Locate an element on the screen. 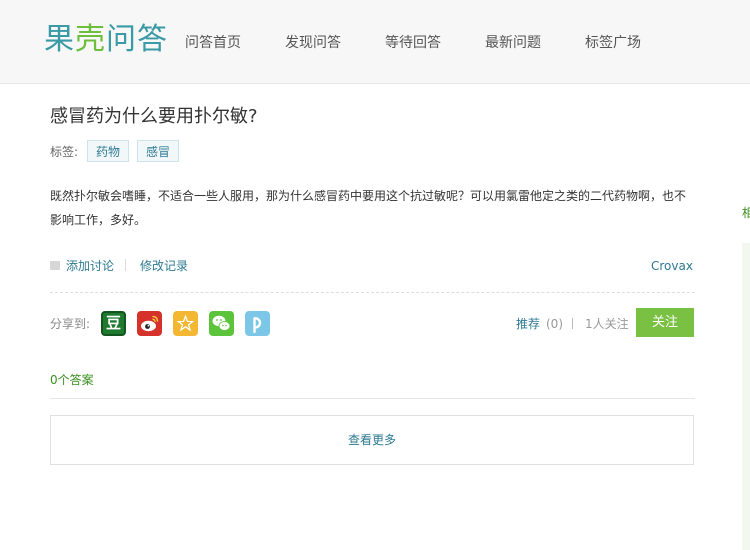  p-glyph is located at coordinates (257, 325).